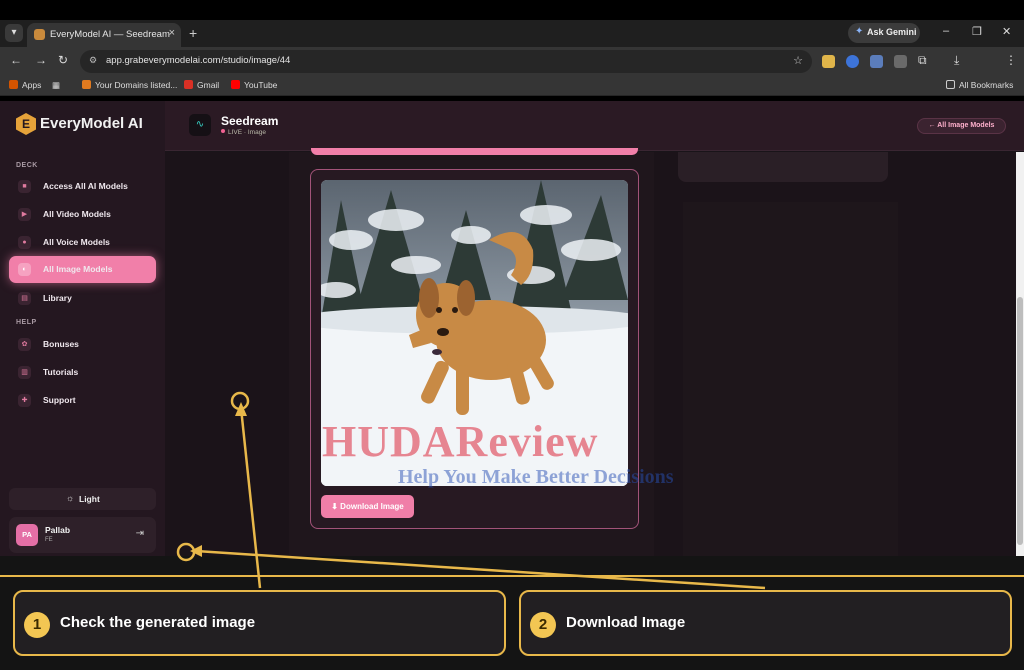 The width and height of the screenshot is (1024, 670). What do you see at coordinates (82, 372) in the screenshot?
I see `sidebar-item-tutorials: ▥ Tutorials` at bounding box center [82, 372].